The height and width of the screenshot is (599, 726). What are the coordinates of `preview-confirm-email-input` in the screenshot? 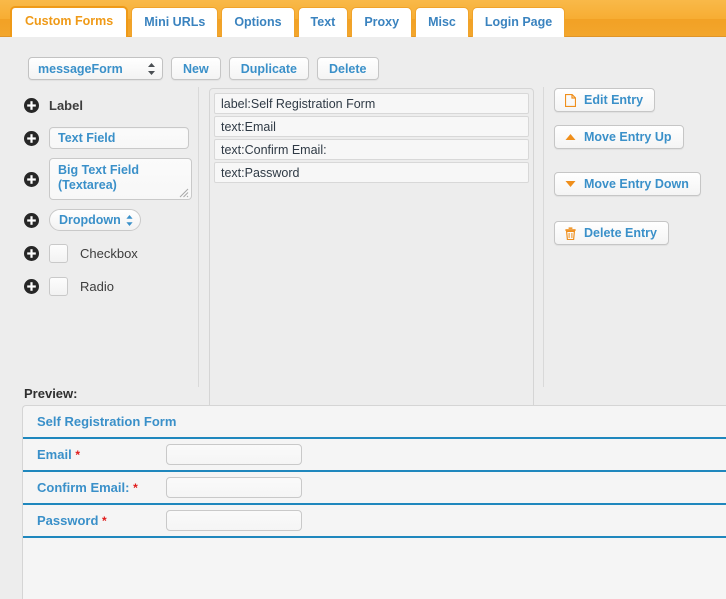 It's located at (234, 487).